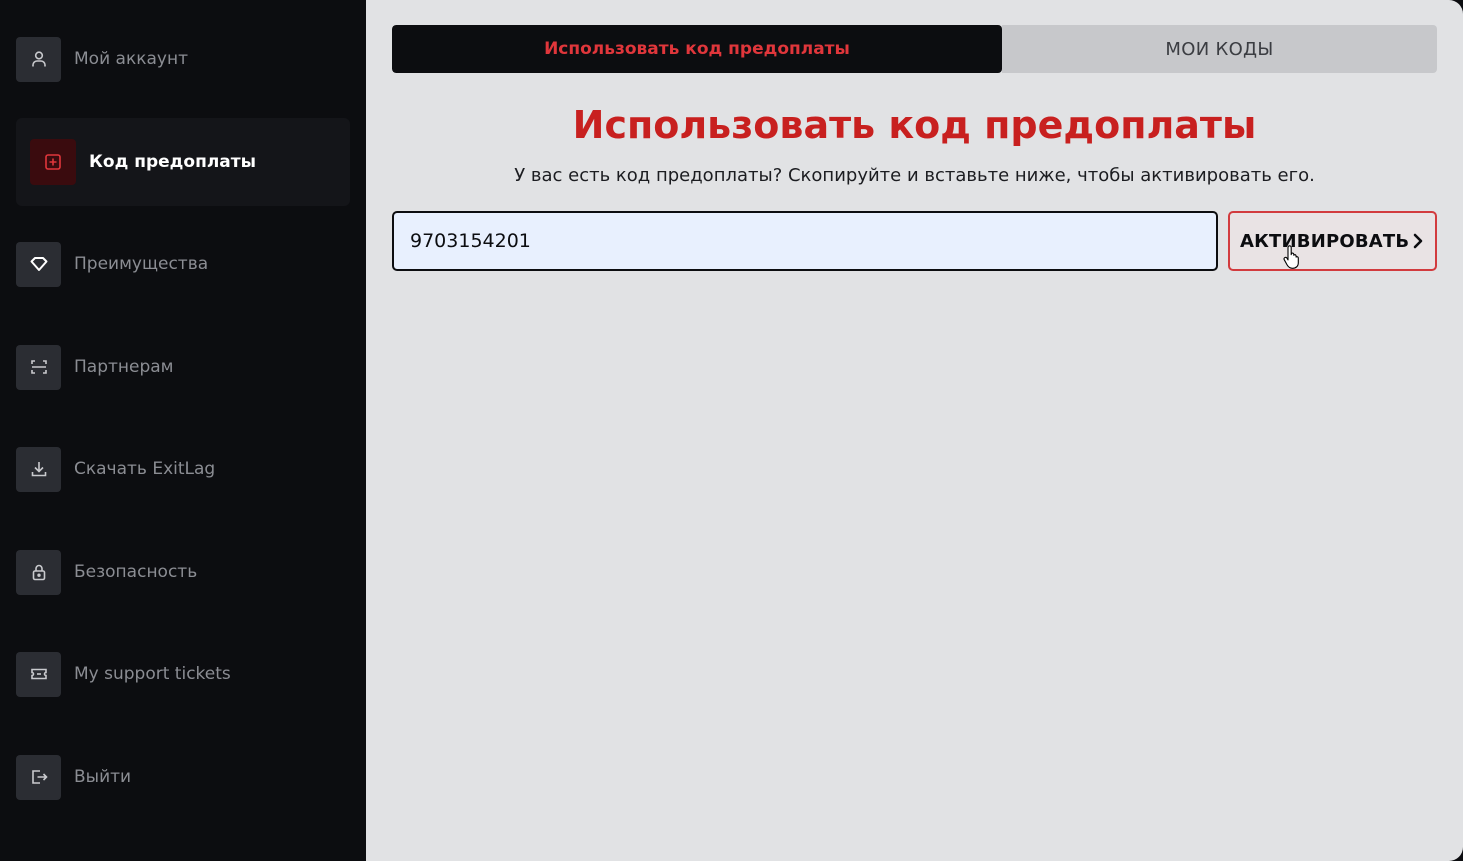 The height and width of the screenshot is (861, 1463). I want to click on sidebar-item-prepaid-code: Код предоплаты, so click(183, 162).